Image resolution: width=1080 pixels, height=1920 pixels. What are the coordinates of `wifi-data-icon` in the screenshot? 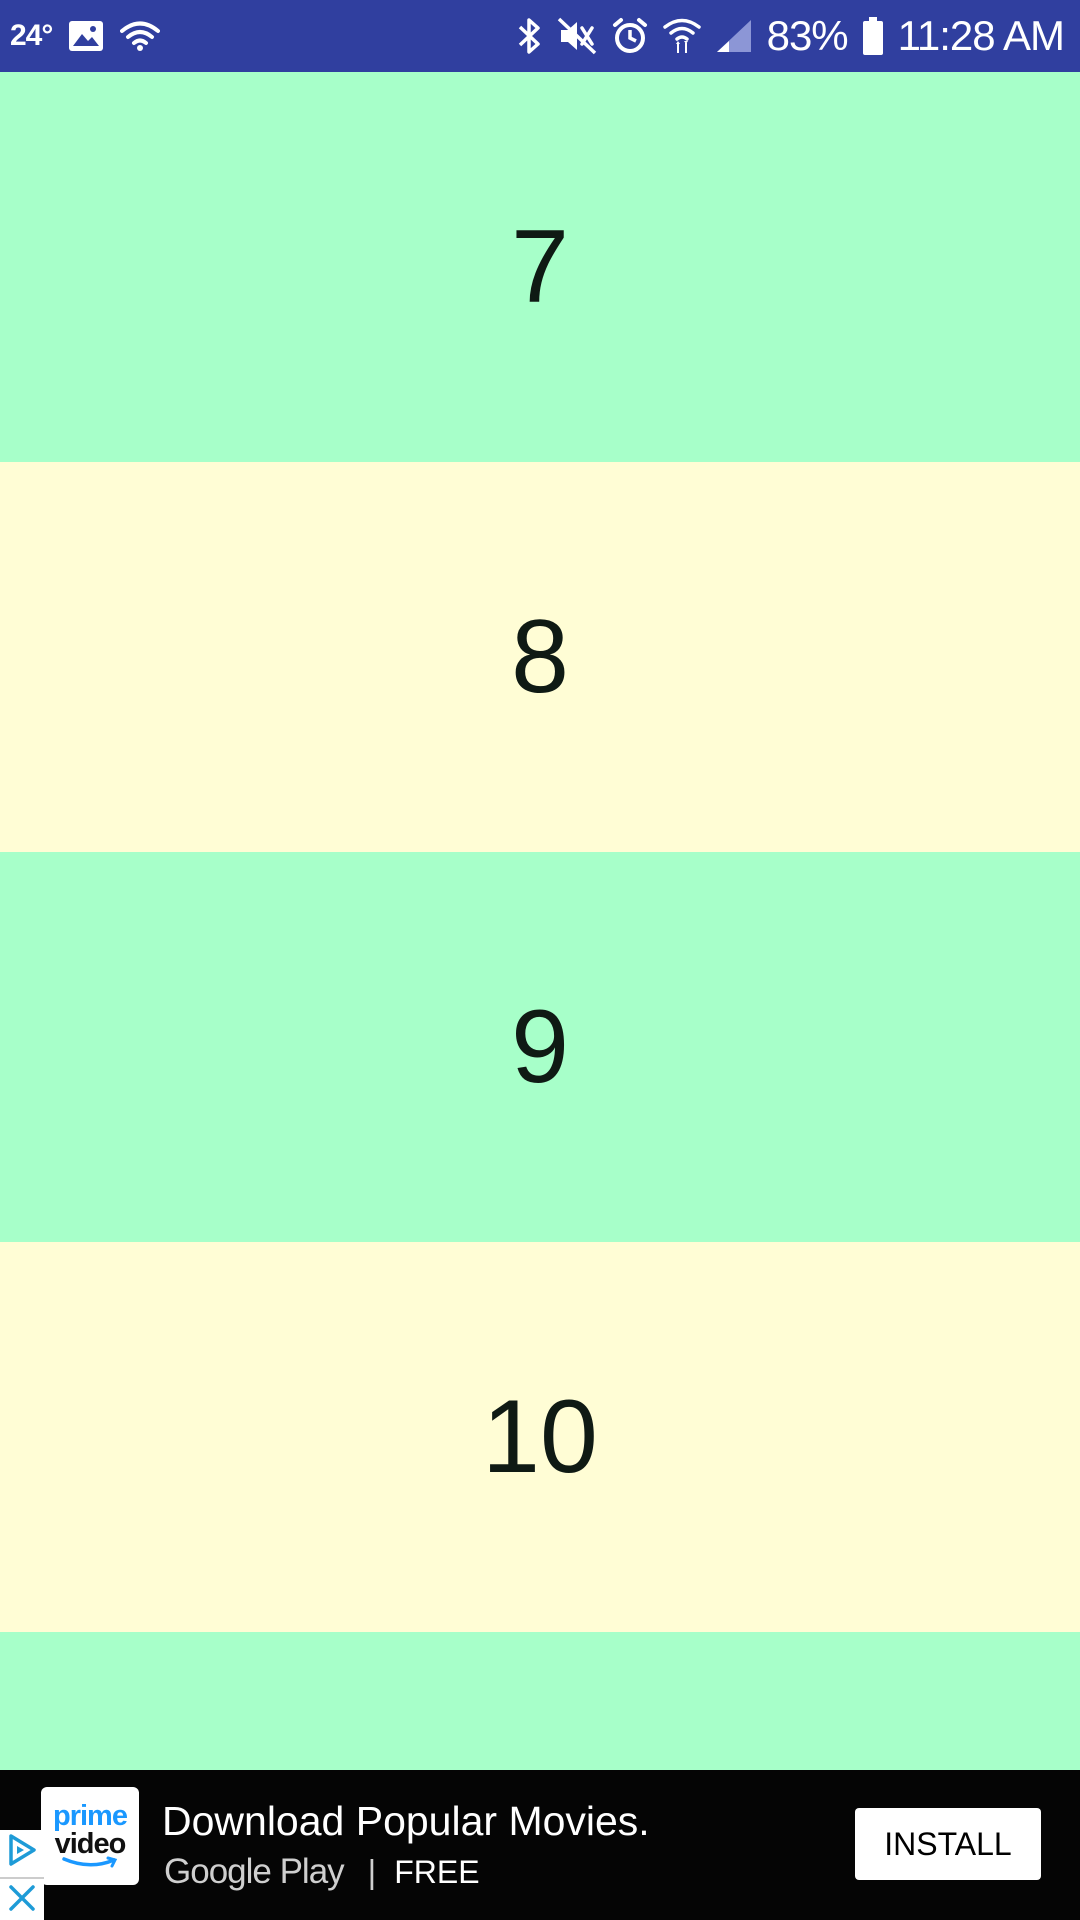 It's located at (681, 36).